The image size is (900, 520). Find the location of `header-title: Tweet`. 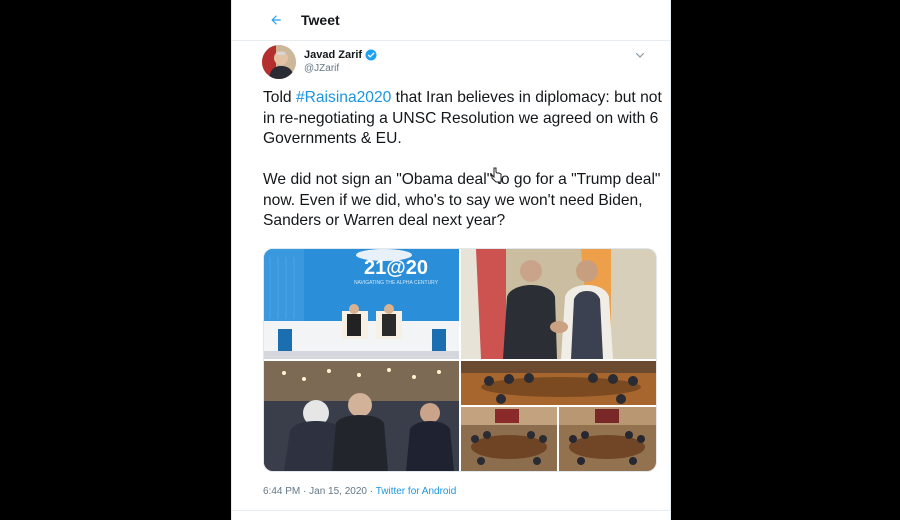

header-title: Tweet is located at coordinates (320, 20).